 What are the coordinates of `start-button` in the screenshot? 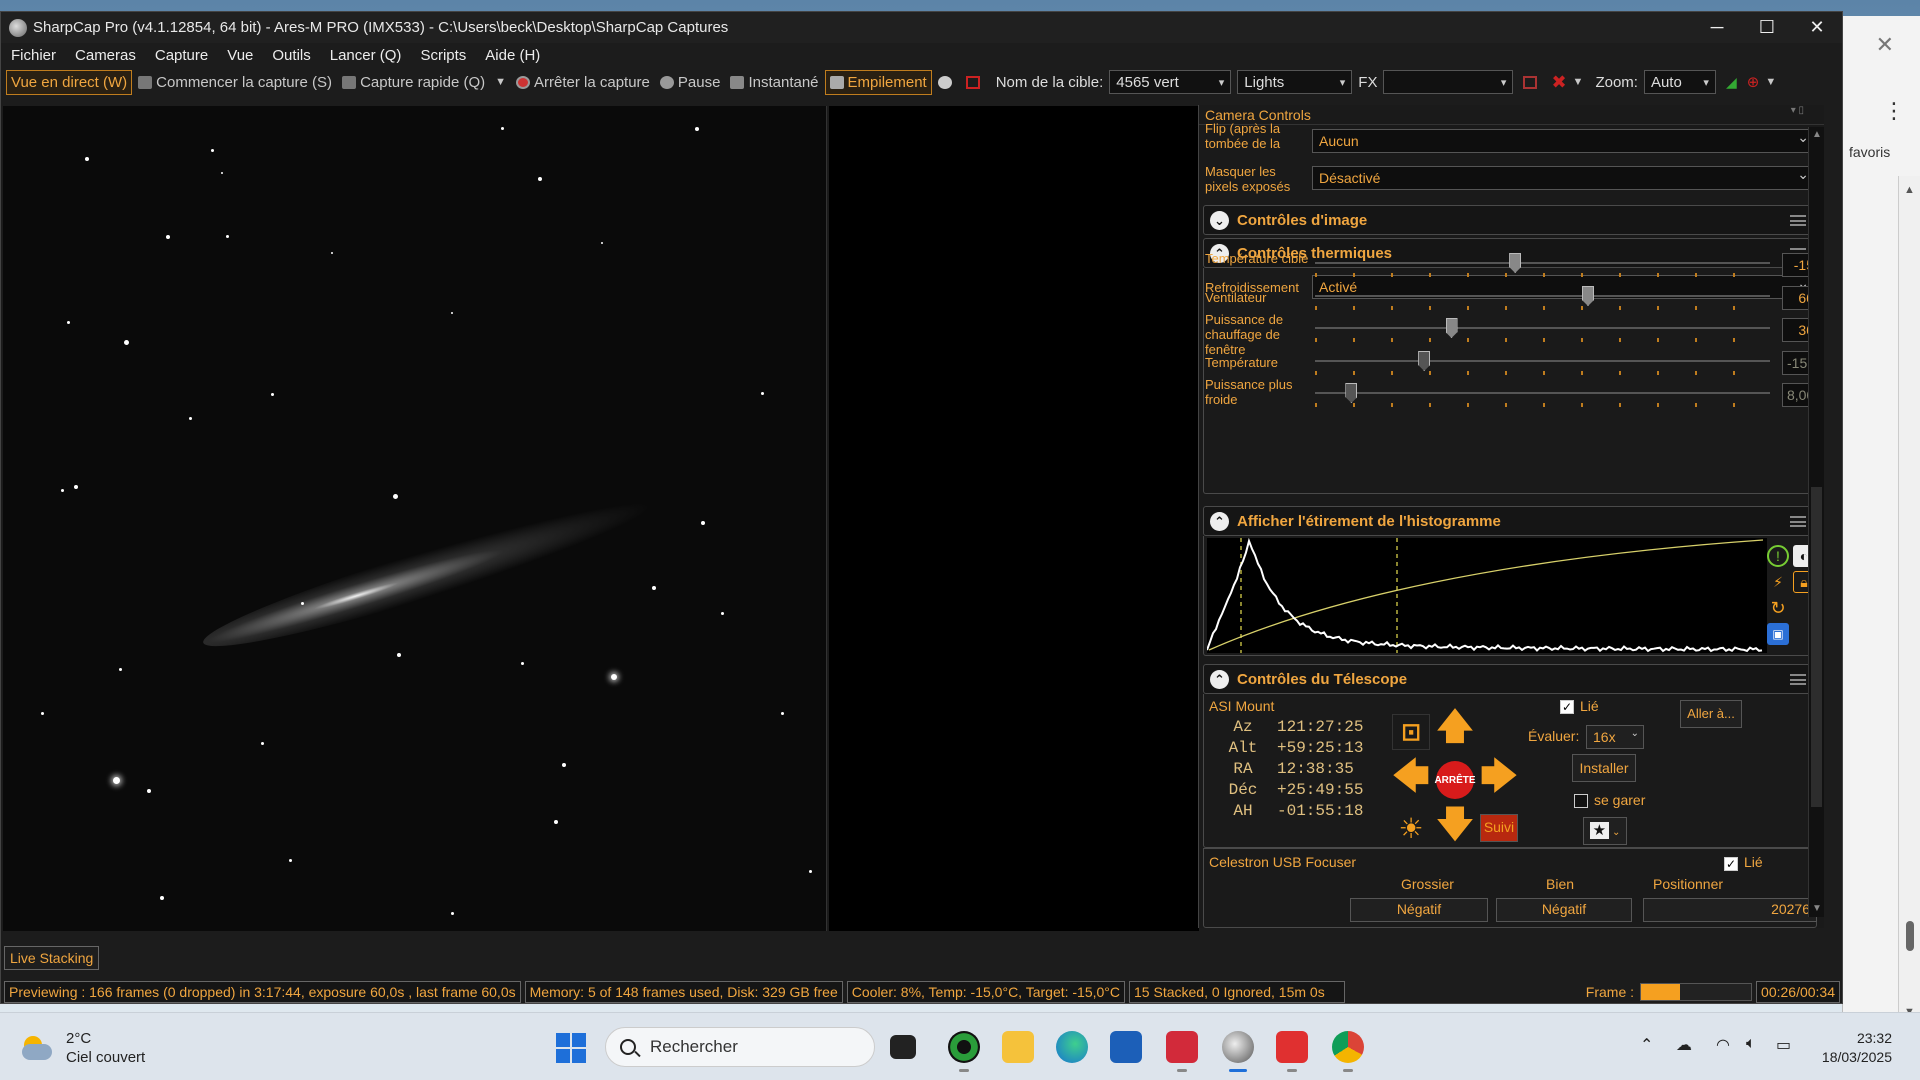 It's located at (571, 1048).